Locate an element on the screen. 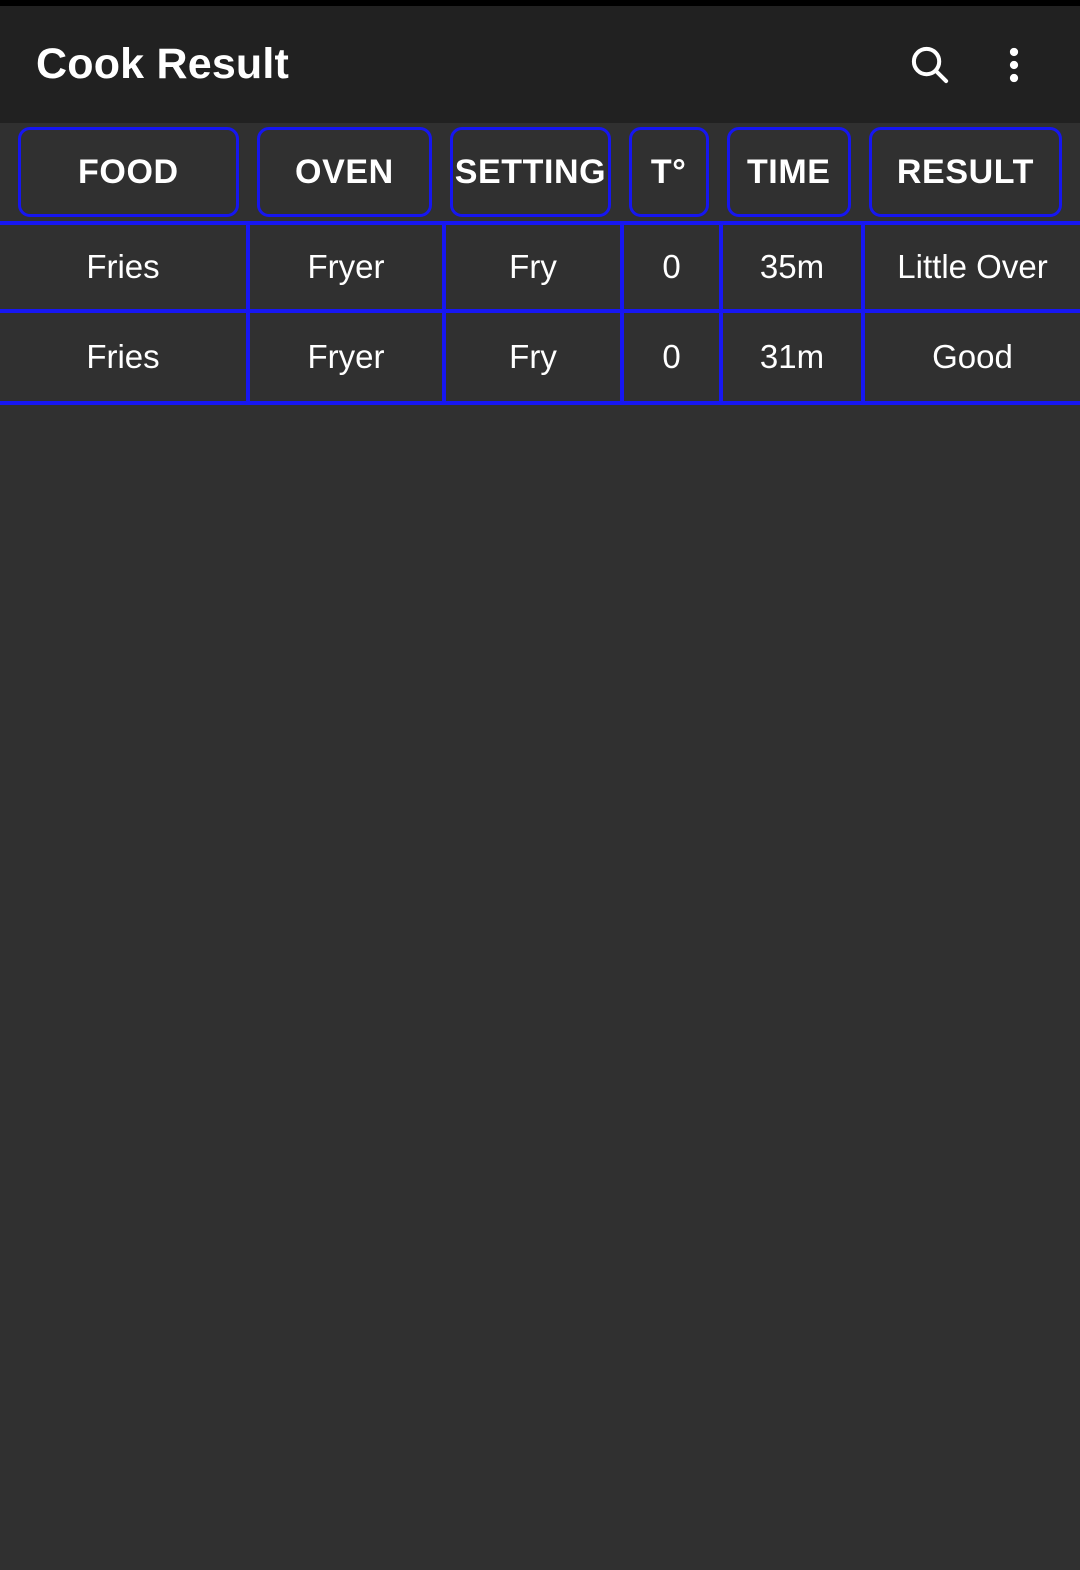 Image resolution: width=1080 pixels, height=1570 pixels. table-row: Fries Fryer Fry 0 31m Good is located at coordinates (540, 357).